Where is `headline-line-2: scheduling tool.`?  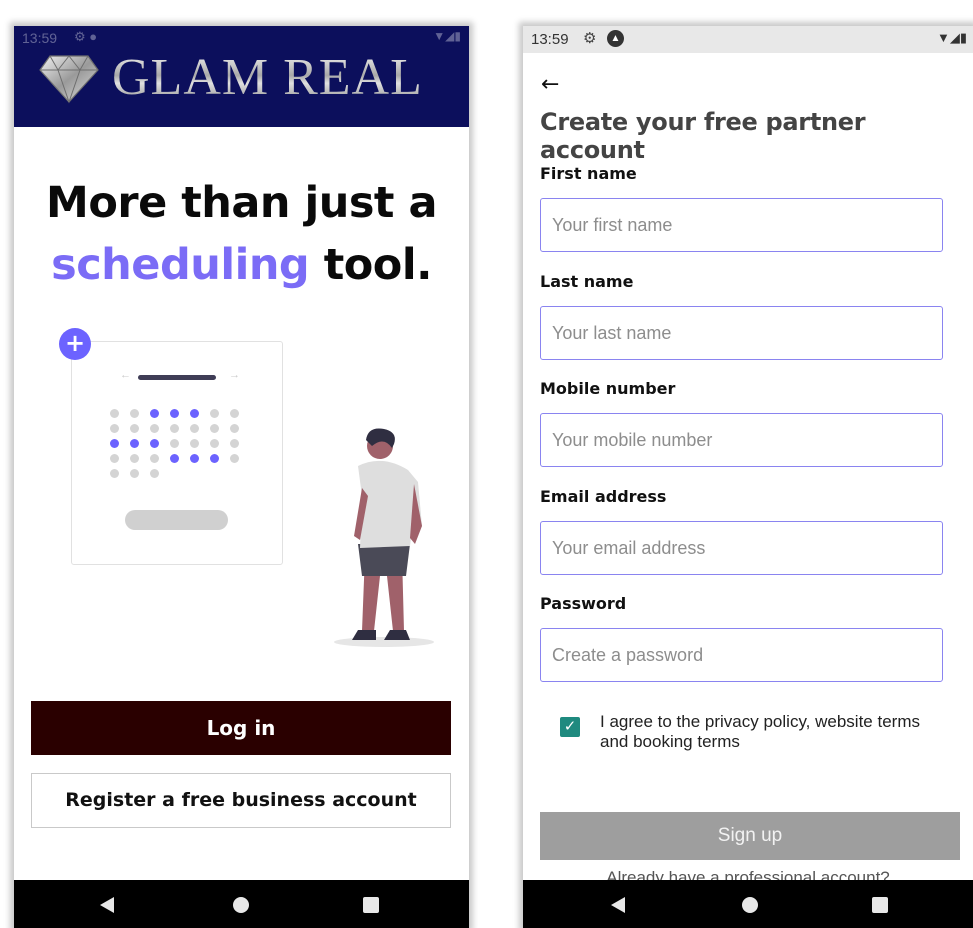
headline-line-2: scheduling tool. is located at coordinates (241, 265).